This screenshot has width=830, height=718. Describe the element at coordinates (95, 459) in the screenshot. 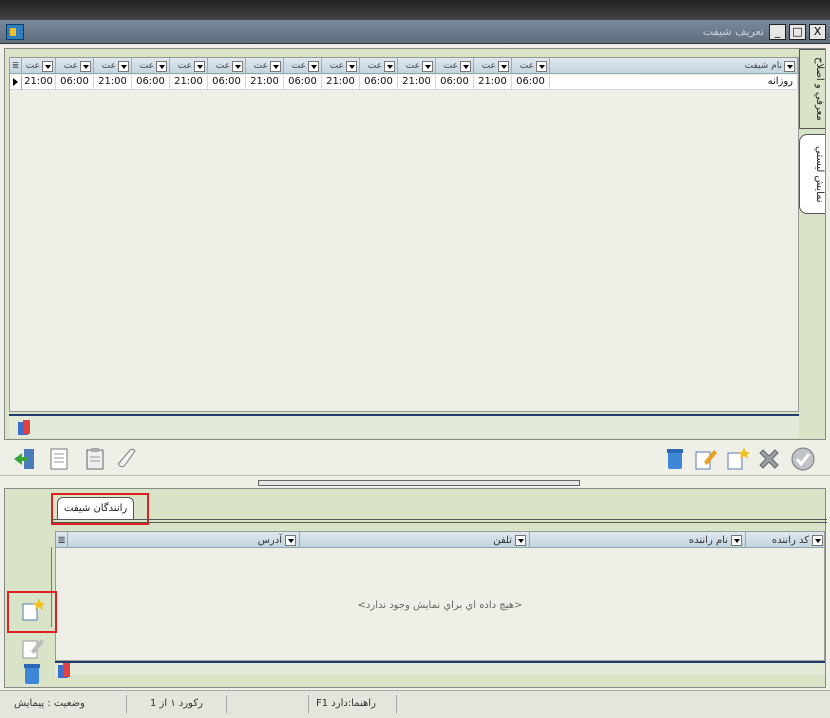

I see `clipboard-icon` at that location.